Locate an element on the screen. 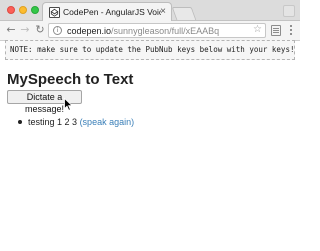  new-tab-button is located at coordinates (184, 13).